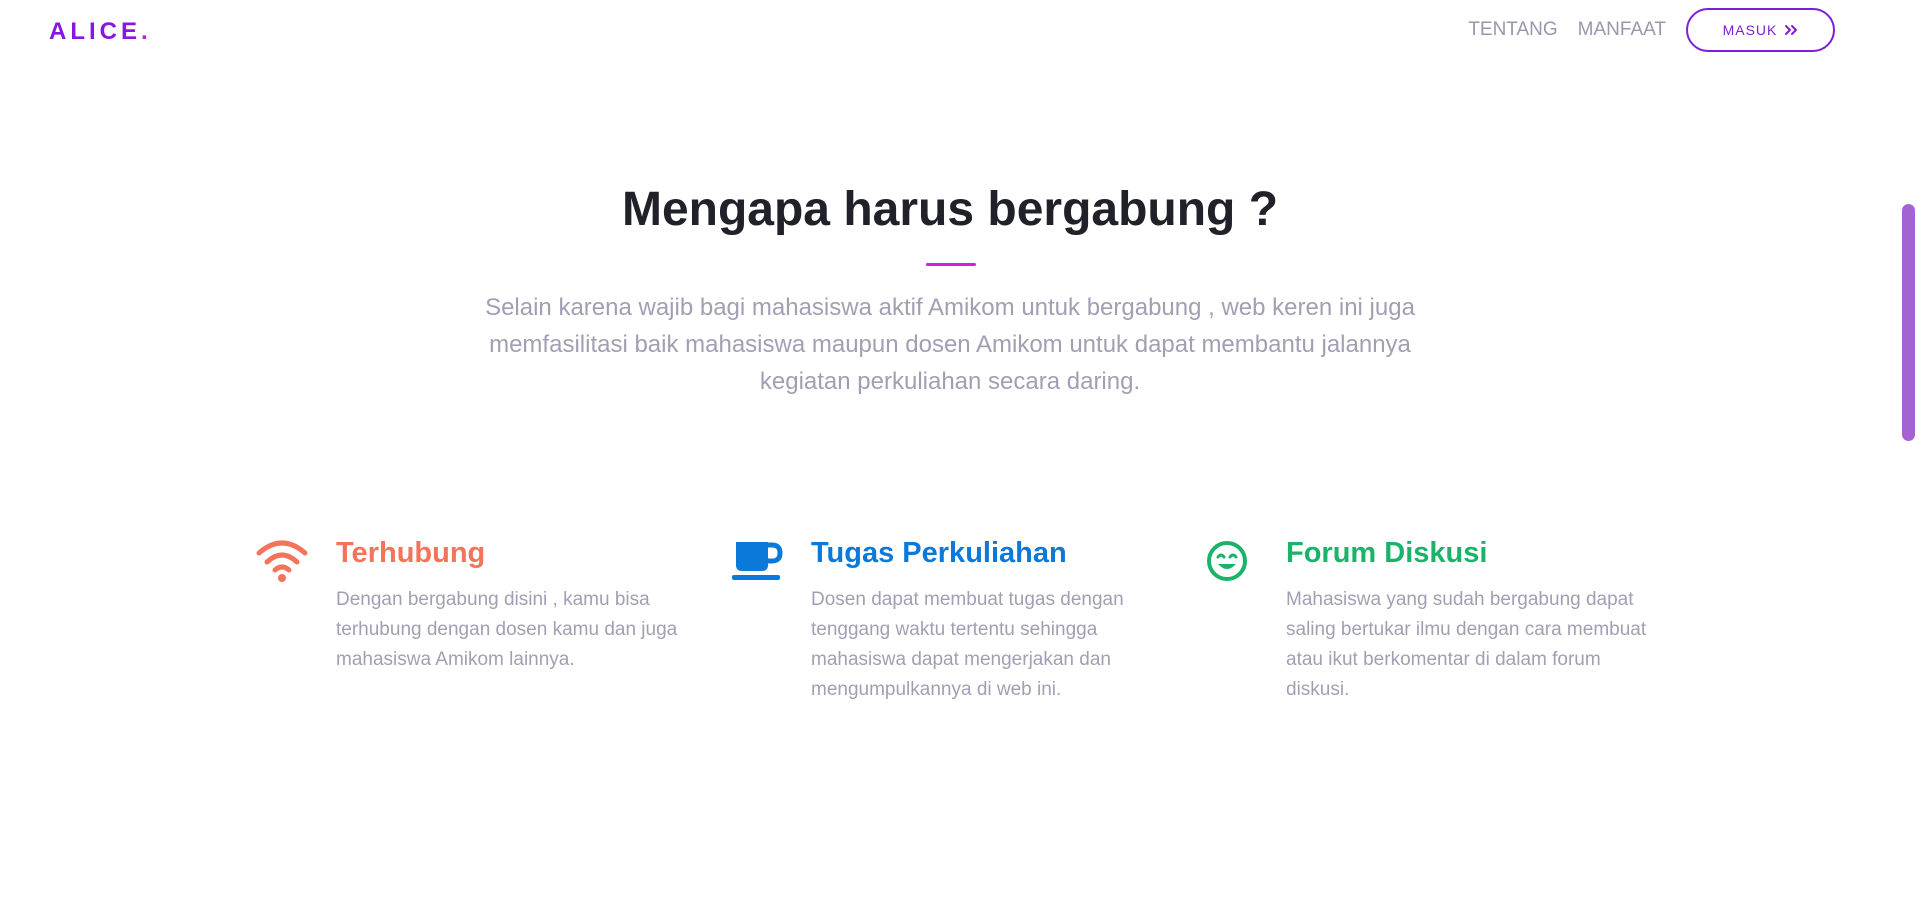  Describe the element at coordinates (411, 553) in the screenshot. I see `feature-title: Terhubung` at that location.